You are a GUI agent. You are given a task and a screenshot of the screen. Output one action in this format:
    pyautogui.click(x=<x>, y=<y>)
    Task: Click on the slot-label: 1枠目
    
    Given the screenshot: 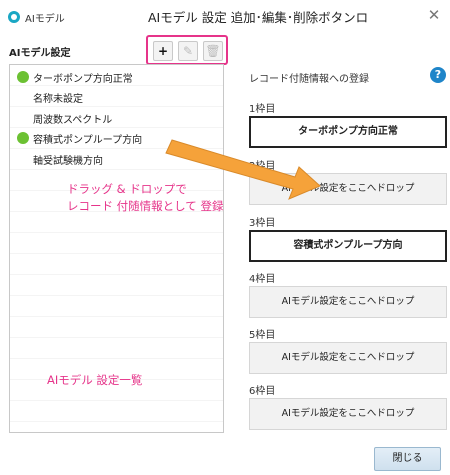 What is the action you would take?
    pyautogui.click(x=262, y=109)
    